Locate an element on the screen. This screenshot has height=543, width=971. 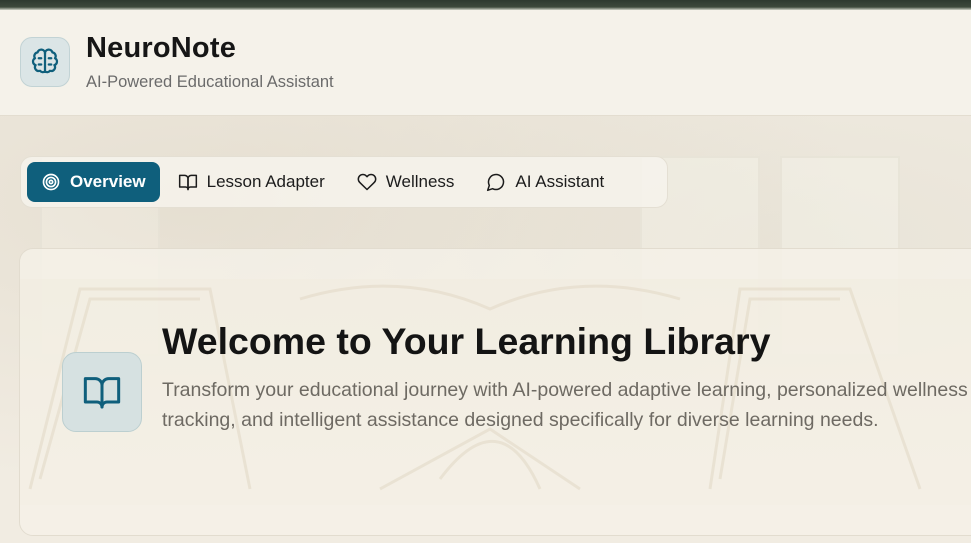
chat-bubble-icon is located at coordinates (496, 182).